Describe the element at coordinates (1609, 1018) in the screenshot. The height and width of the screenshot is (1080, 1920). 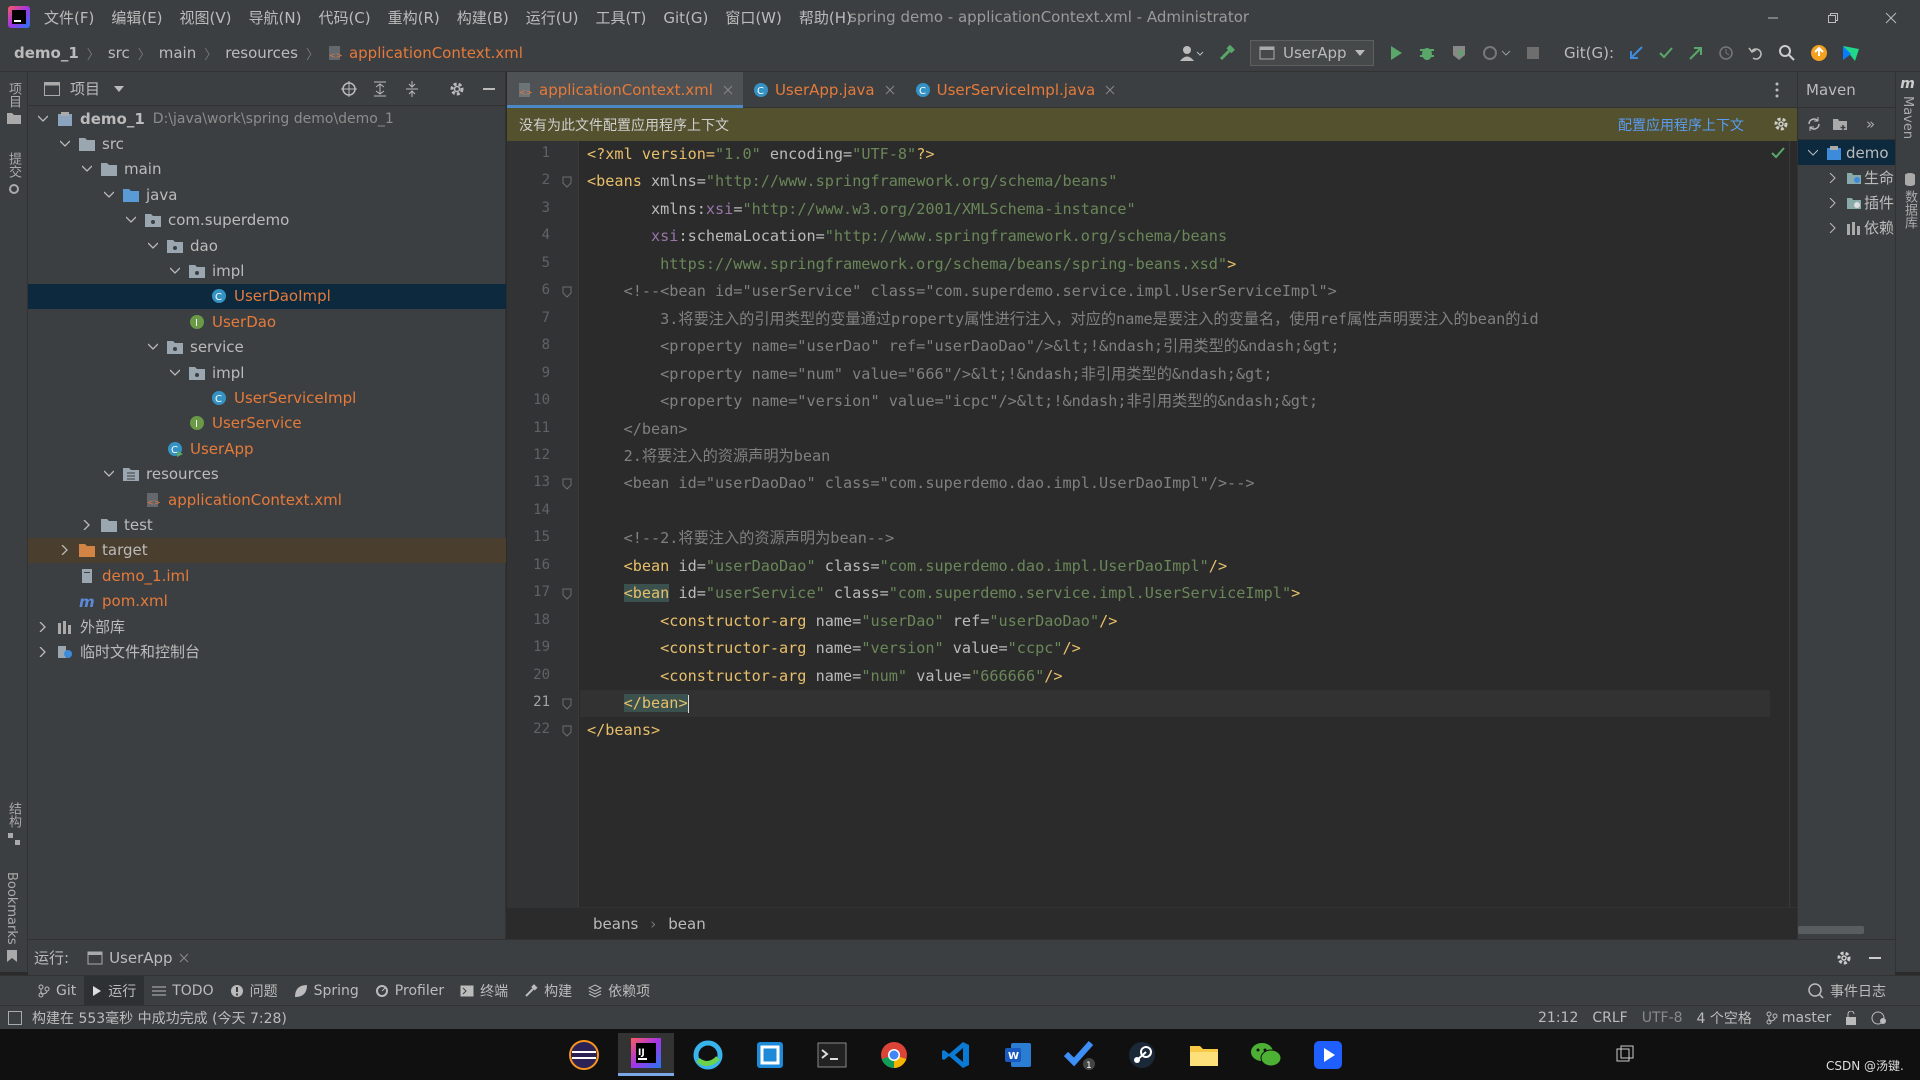
I see `line-separator: CRLF` at that location.